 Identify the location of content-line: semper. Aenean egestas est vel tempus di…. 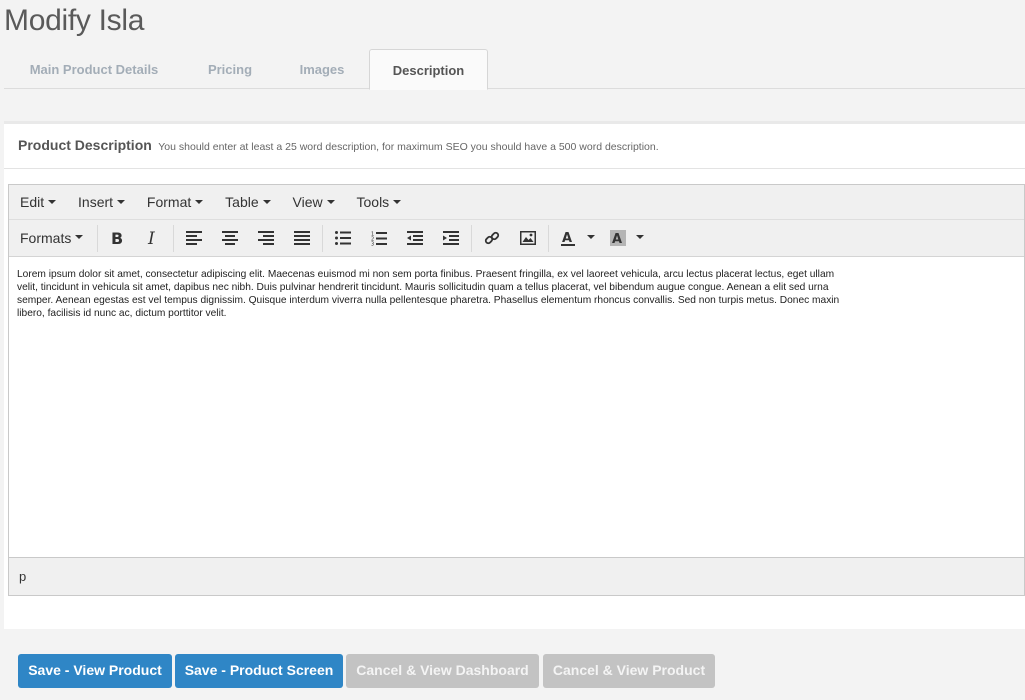
(428, 300).